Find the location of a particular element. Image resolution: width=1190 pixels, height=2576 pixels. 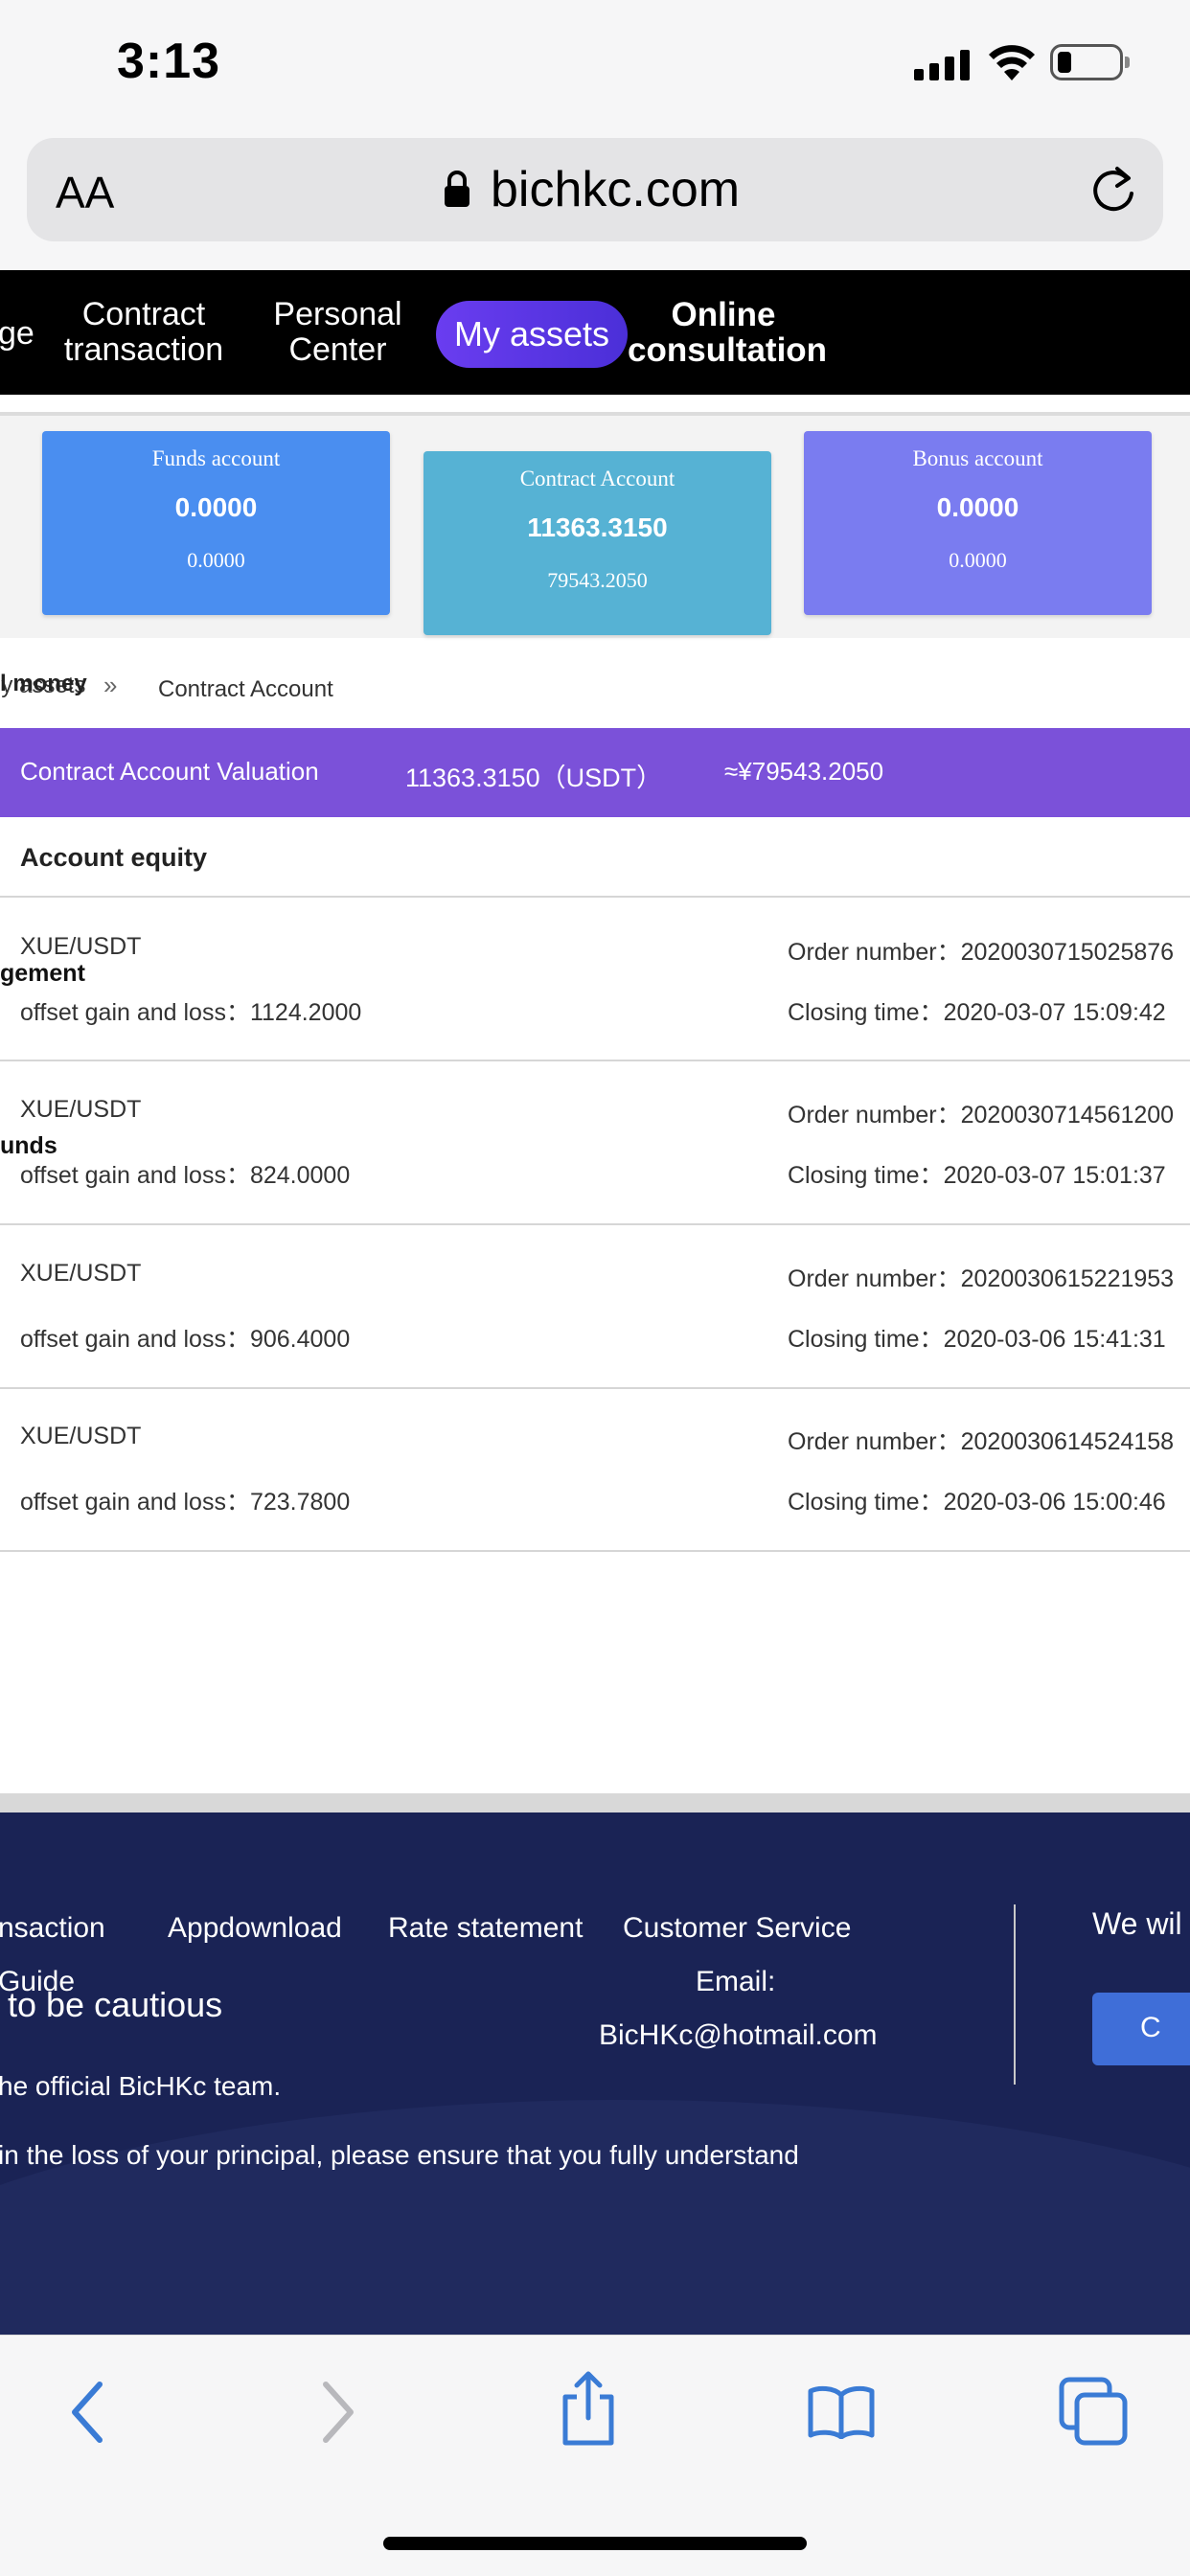

footer-link-transaction: nsaction is located at coordinates (53, 1928).